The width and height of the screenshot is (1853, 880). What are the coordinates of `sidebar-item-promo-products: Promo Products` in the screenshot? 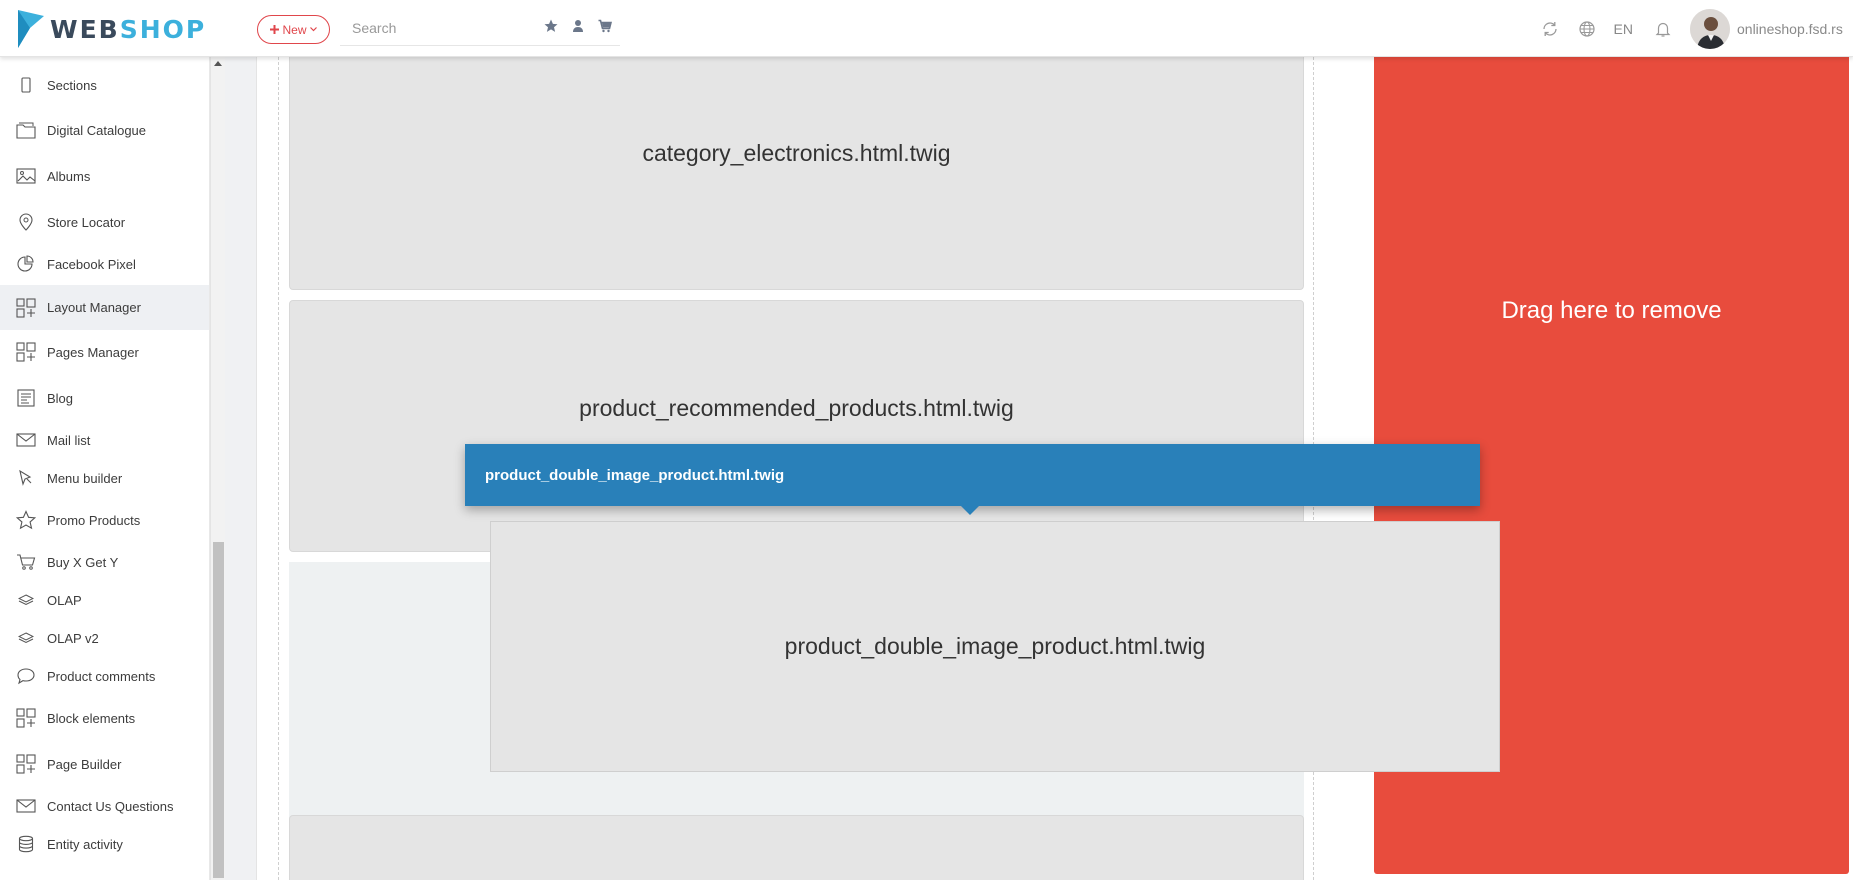 It's located at (104, 520).